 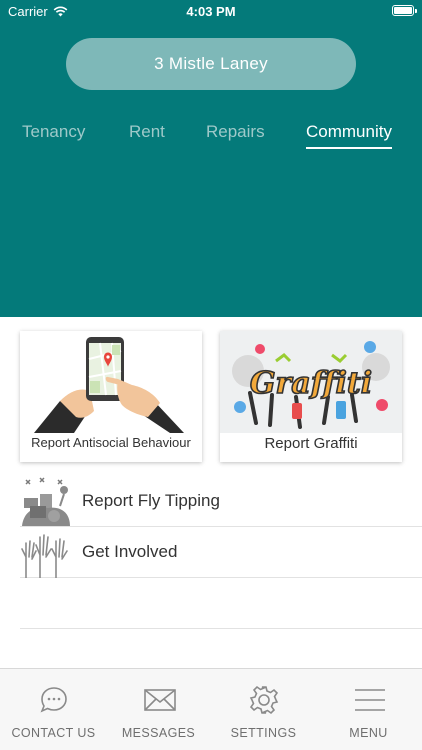 I want to click on svg-text: Graffiti, so click(x=311, y=383).